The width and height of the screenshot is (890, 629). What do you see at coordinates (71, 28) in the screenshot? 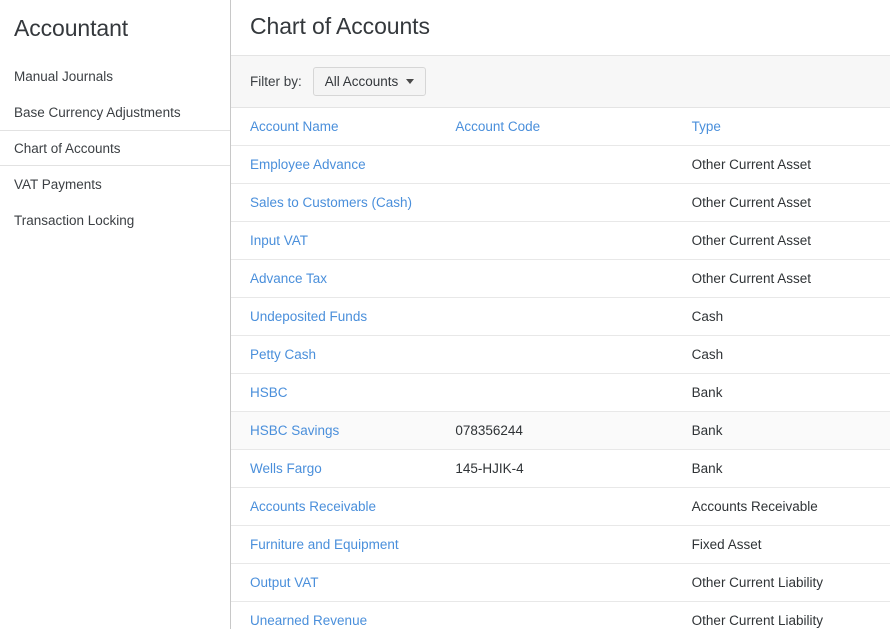
I see `sidebar-title: Accountant` at bounding box center [71, 28].